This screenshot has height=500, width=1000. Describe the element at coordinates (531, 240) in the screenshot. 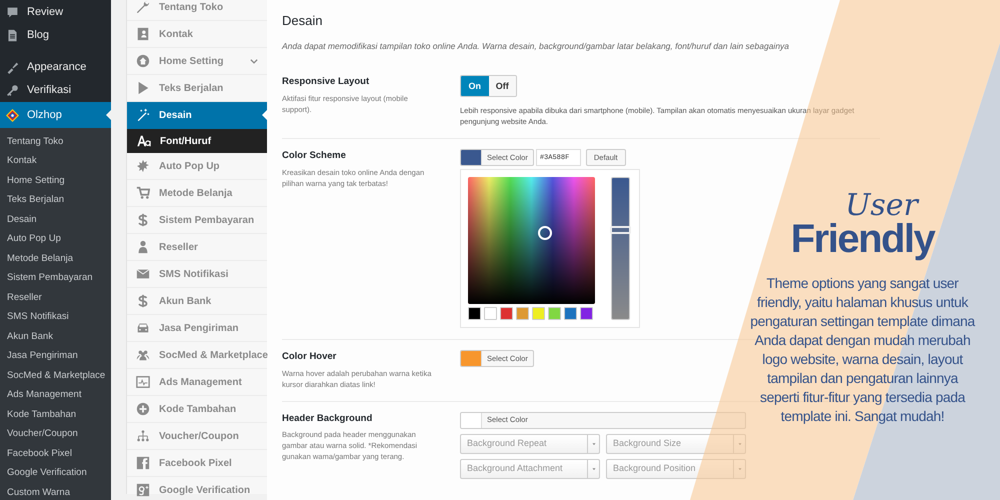

I see `color-spectrum` at that location.